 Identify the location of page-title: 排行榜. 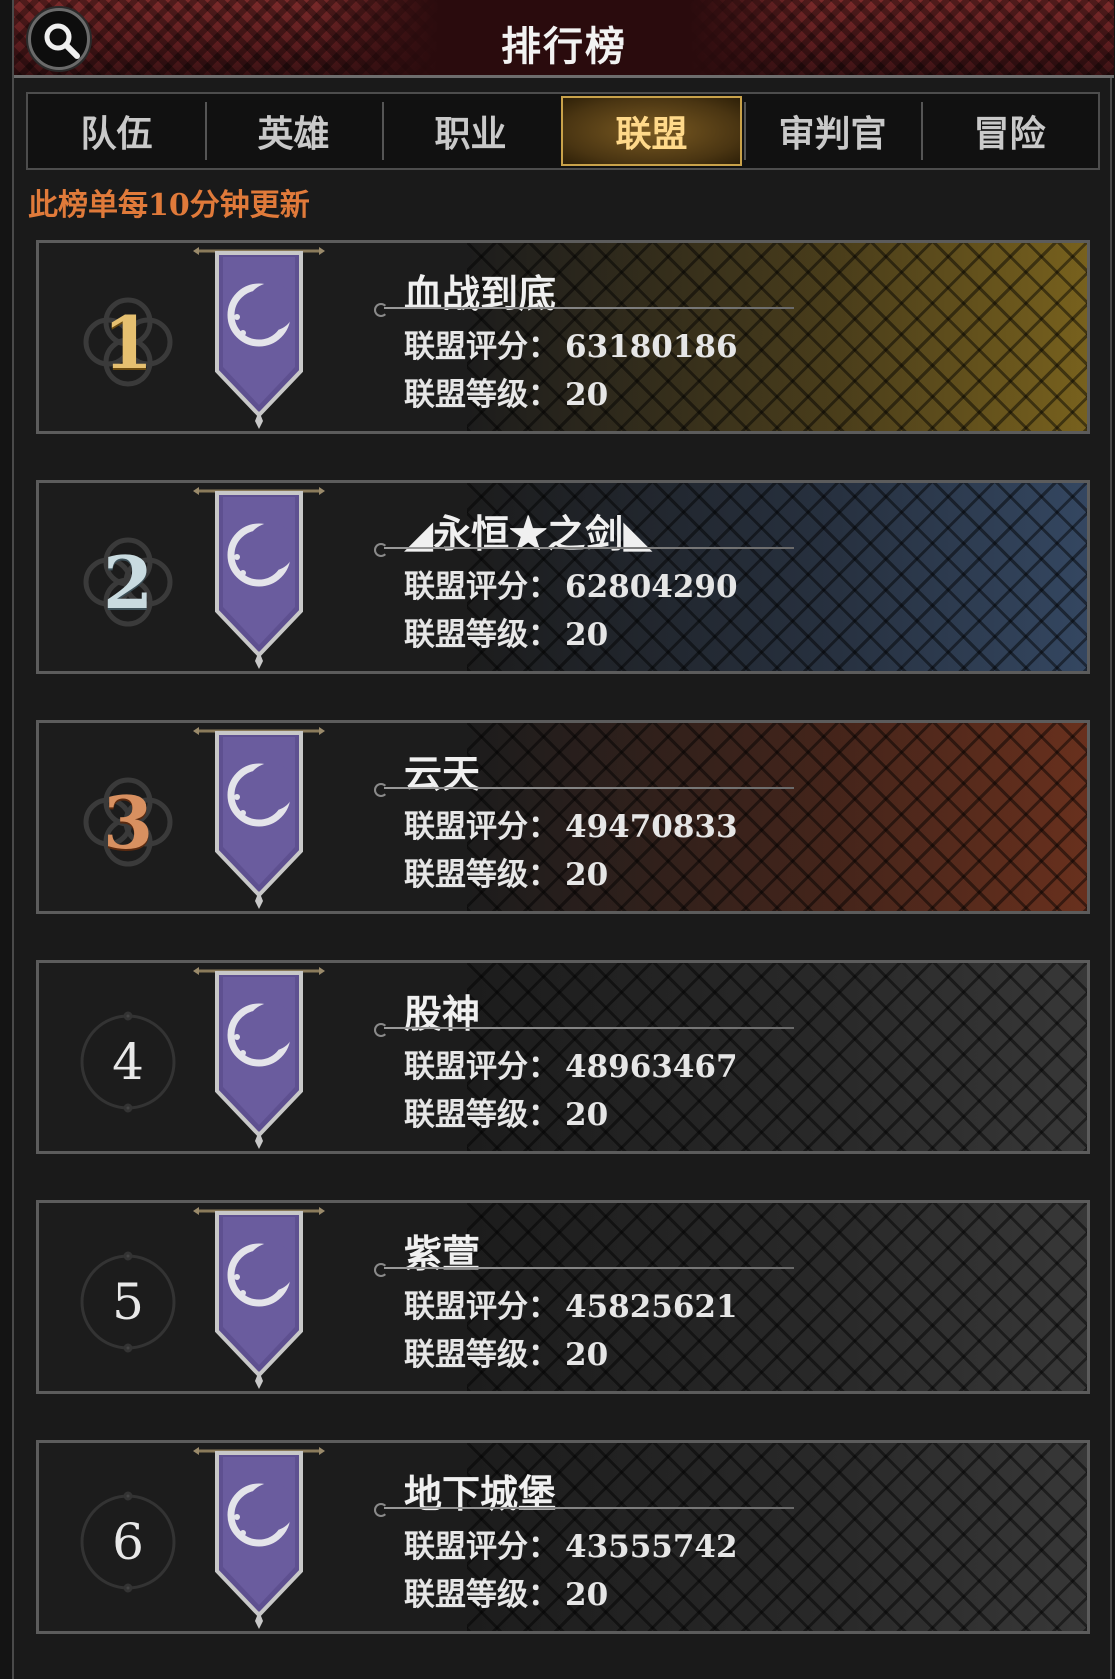
(564, 46).